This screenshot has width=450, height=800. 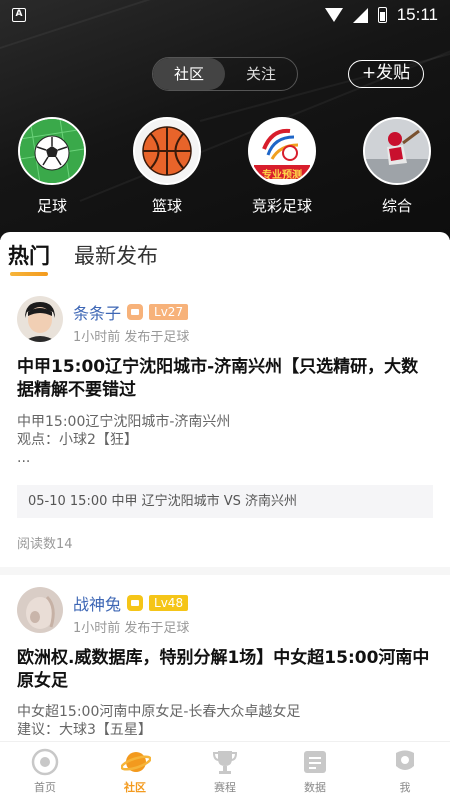 What do you see at coordinates (124, 422) in the screenshot?
I see `post-body-line: 中甲15:00辽宁沈阳城市-济南兴州` at bounding box center [124, 422].